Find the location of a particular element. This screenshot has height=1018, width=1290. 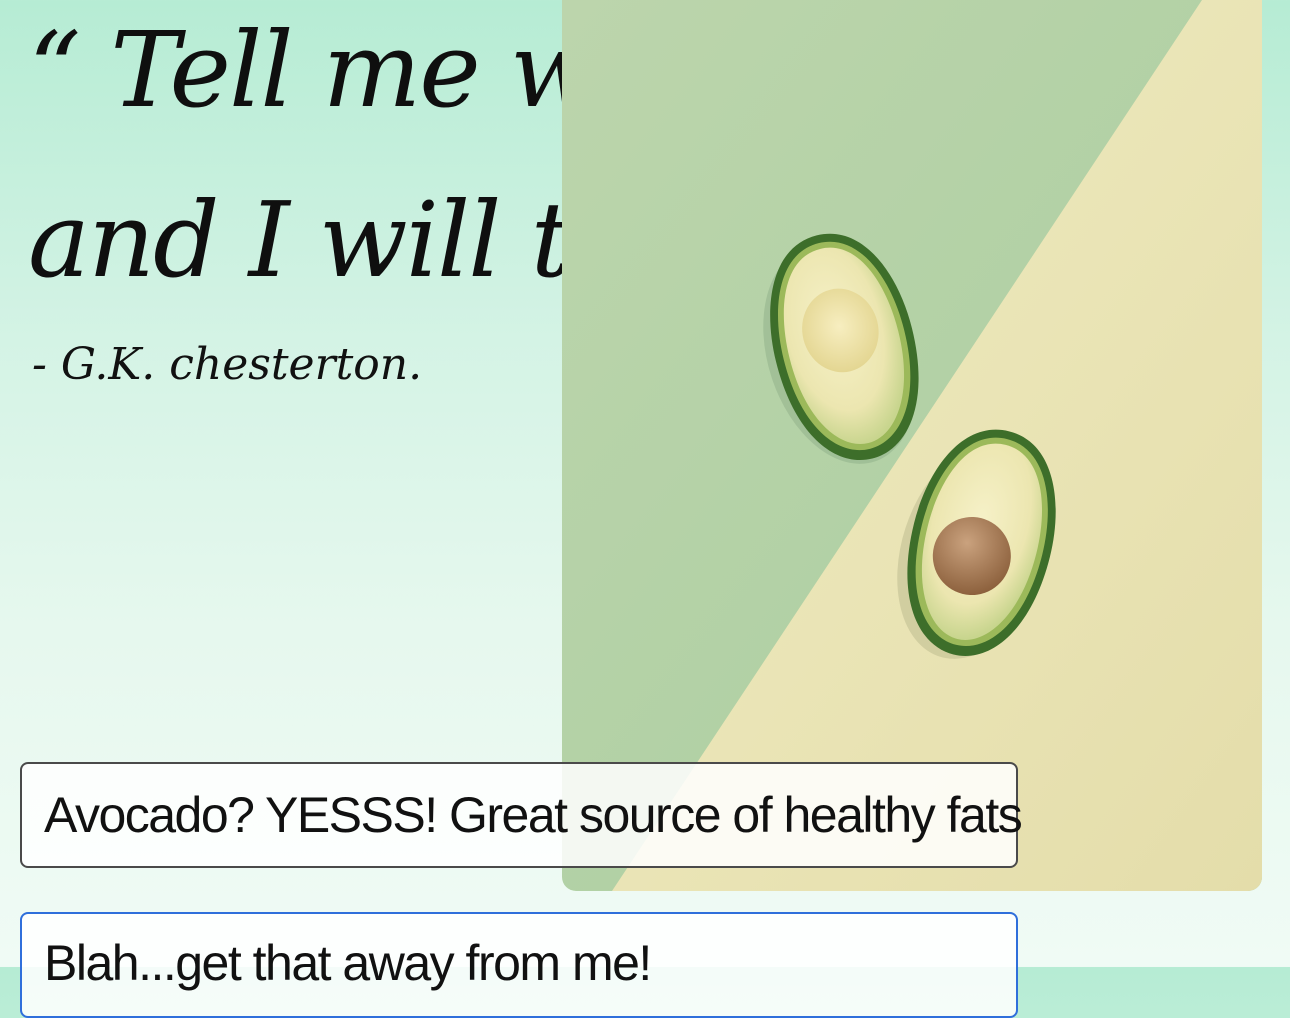

answer-option-avocado-no: Blah...get that away from me! is located at coordinates (519, 965).